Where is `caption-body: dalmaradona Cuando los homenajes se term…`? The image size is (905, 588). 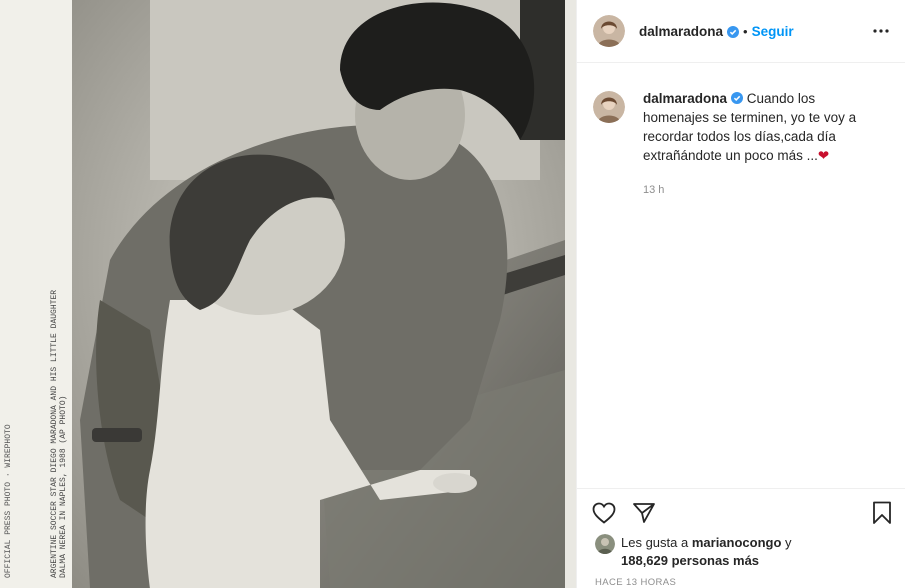
caption-body: dalmaradona Cuando los homenajes se term… is located at coordinates (763, 144).